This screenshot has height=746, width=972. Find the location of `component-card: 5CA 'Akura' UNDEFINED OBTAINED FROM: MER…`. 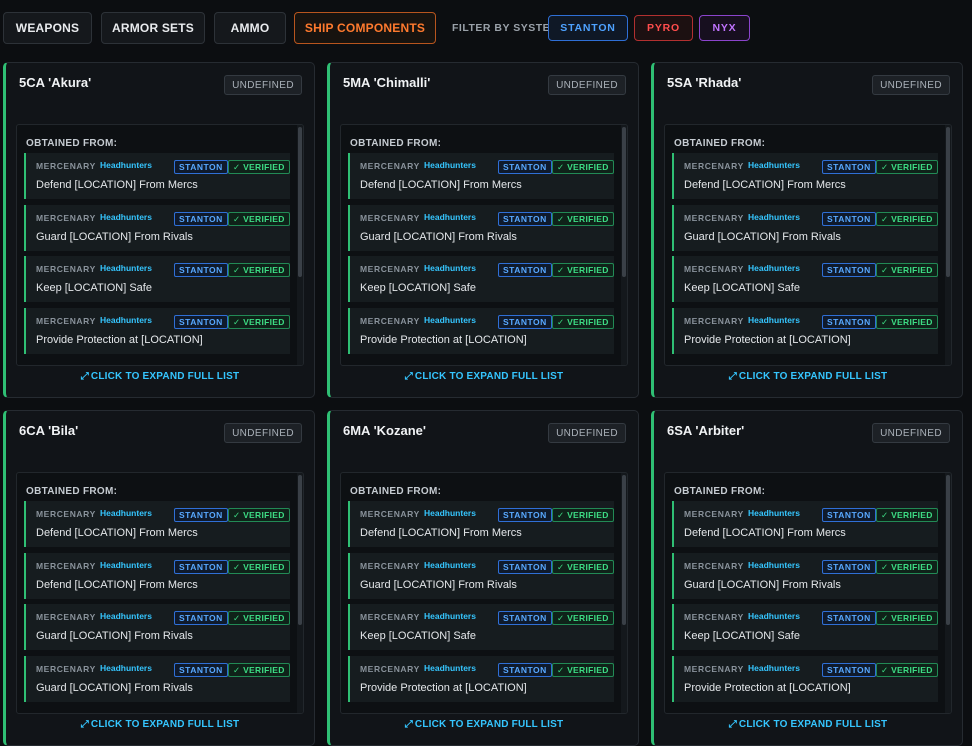

component-card: 5CA 'Akura' UNDEFINED OBTAINED FROM: MER… is located at coordinates (159, 230).